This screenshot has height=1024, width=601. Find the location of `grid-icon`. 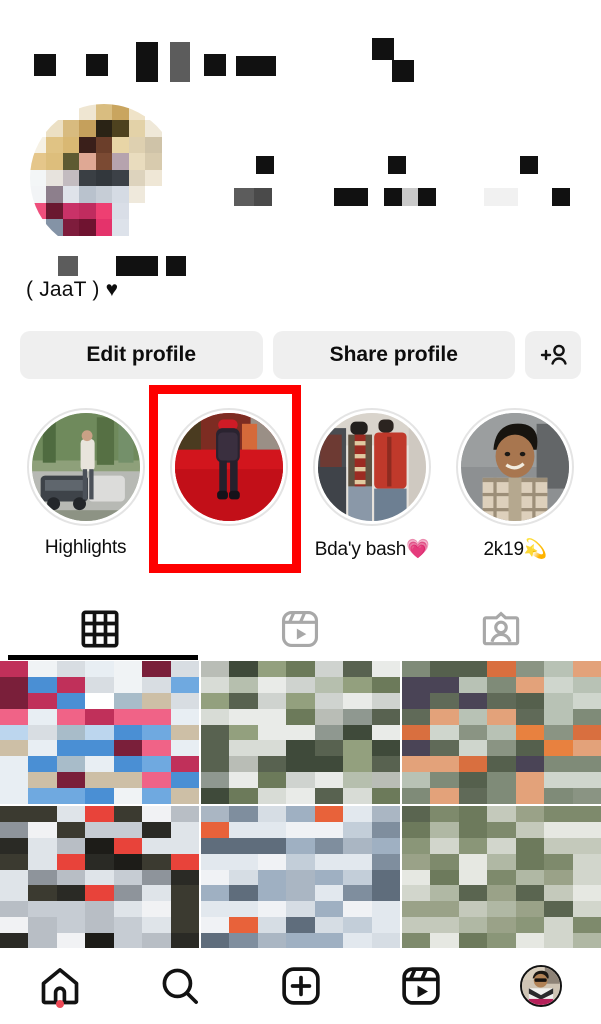

grid-icon is located at coordinates (100, 629).